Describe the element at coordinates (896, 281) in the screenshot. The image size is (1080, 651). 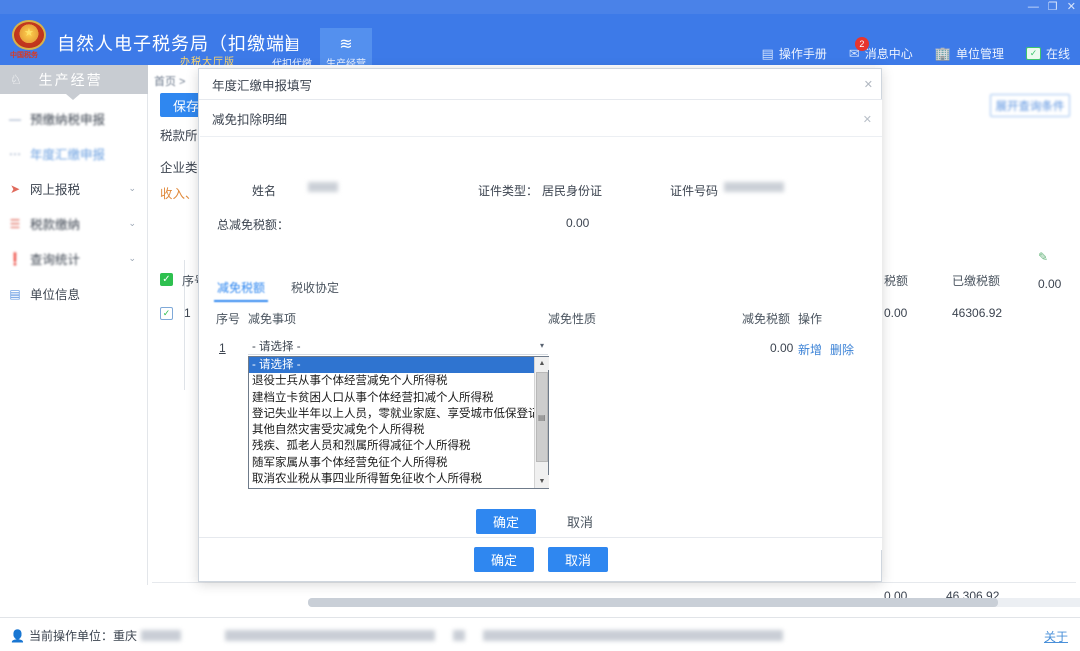
I see `bg-table-header-shuie: 税额` at that location.